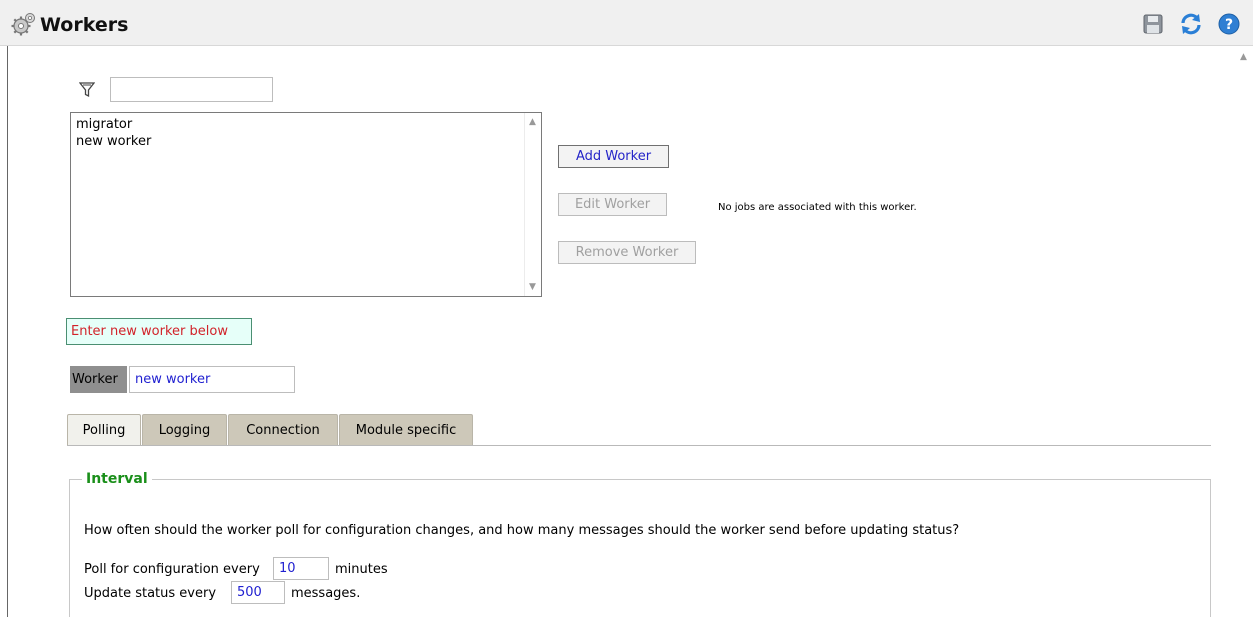  Describe the element at coordinates (150, 593) in the screenshot. I see `status-label: Update status every` at that location.